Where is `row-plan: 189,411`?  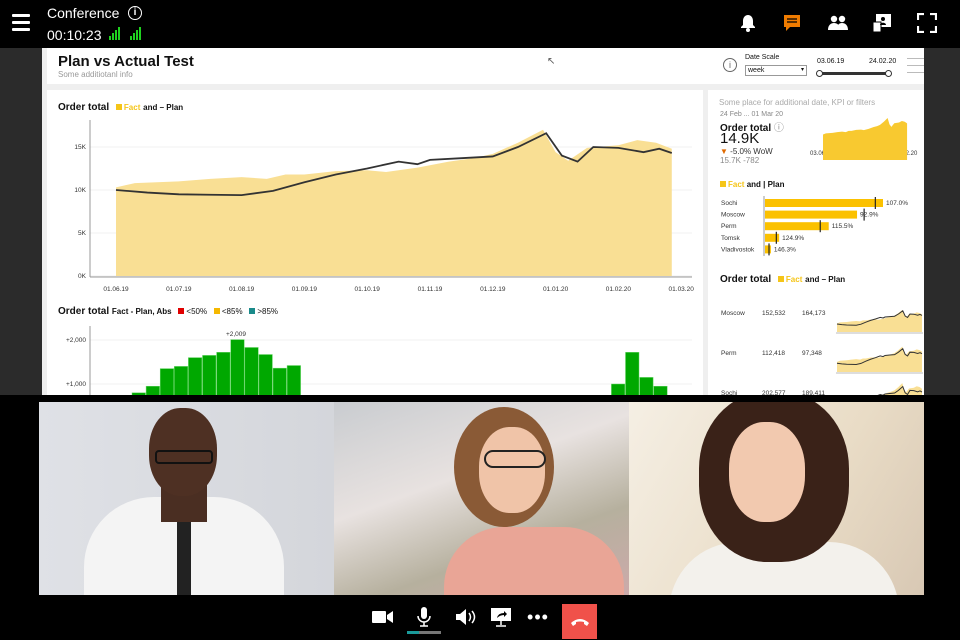
row-plan: 189,411 is located at coordinates (813, 392).